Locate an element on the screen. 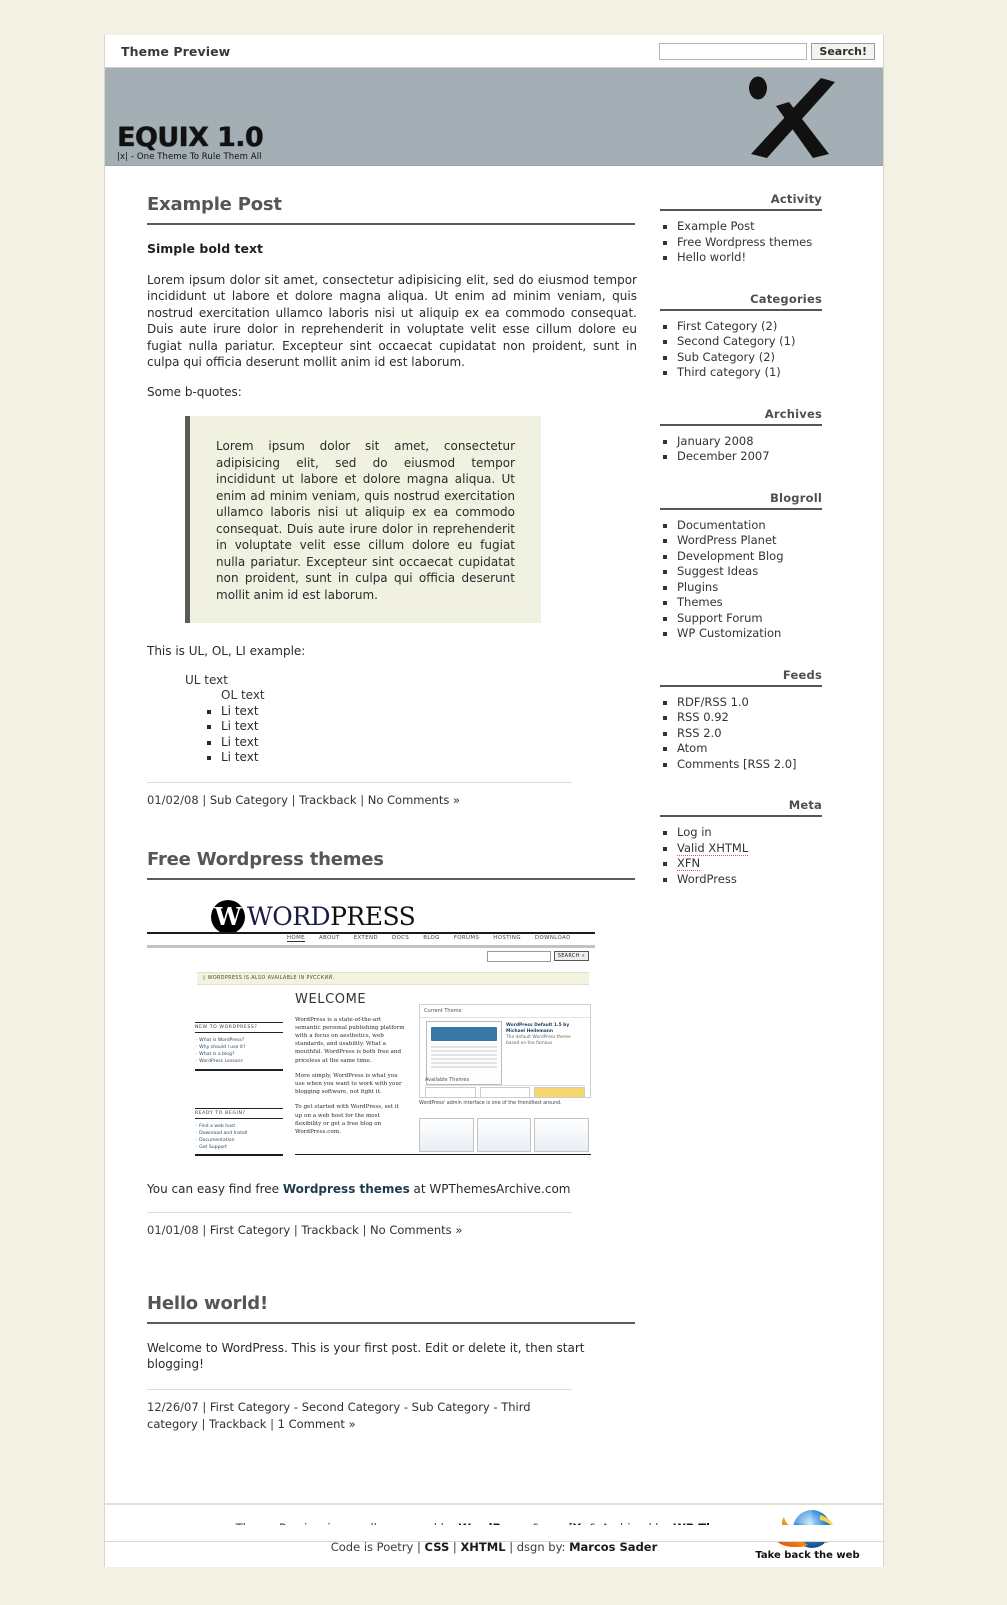  sidebar-item: Support Forum is located at coordinates (749, 619).